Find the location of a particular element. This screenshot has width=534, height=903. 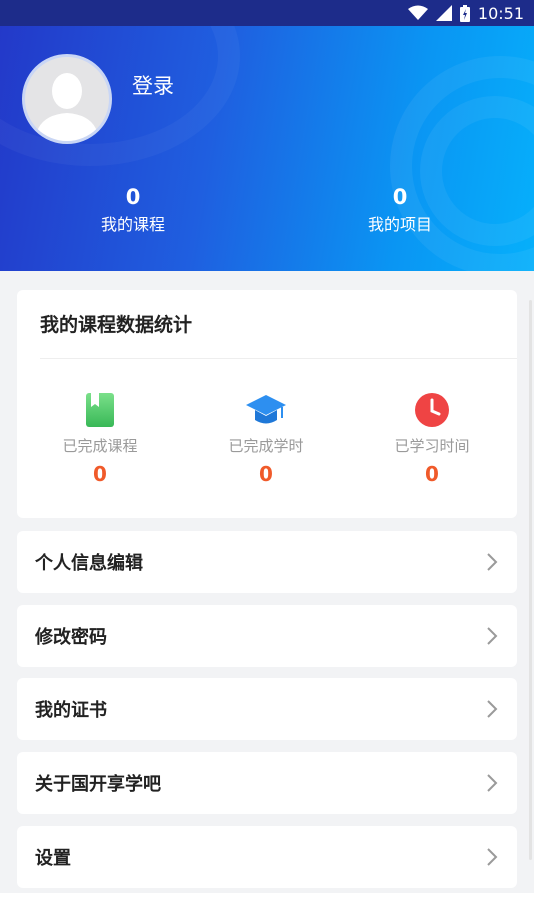

menu-item-label: 个人信息编辑 is located at coordinates (89, 563).